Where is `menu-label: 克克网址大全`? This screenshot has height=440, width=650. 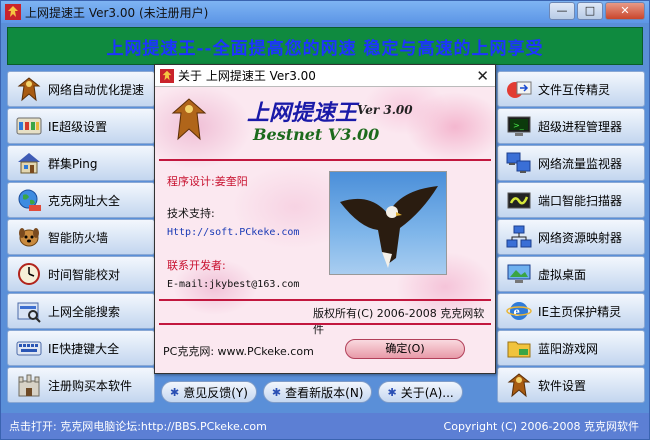
menu-label: 克克网址大全 is located at coordinates (84, 200).